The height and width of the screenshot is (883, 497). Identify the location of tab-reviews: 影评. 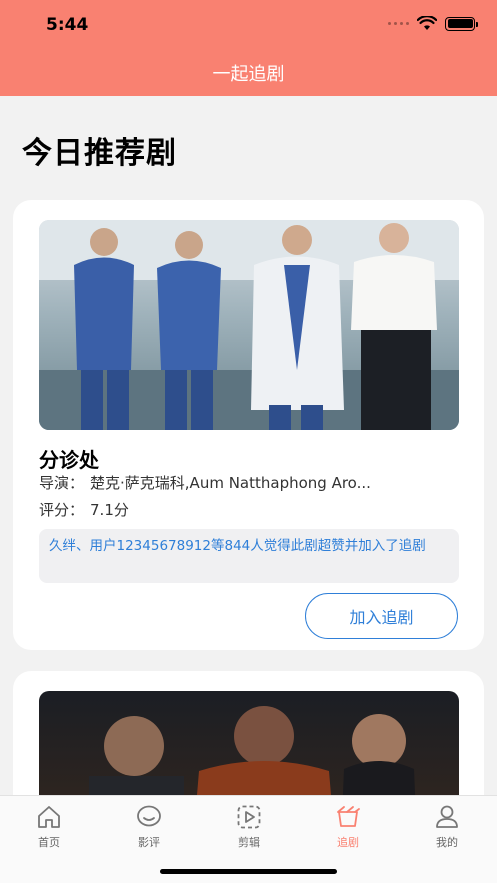
(149, 827).